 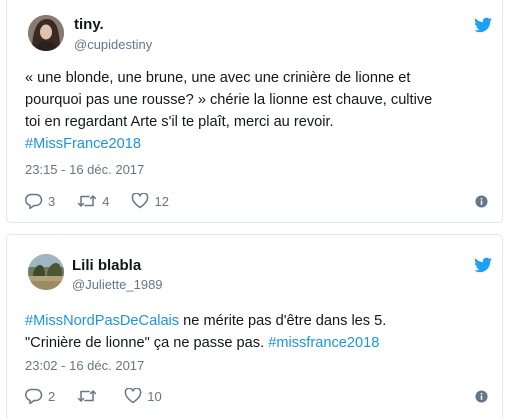 What do you see at coordinates (143, 396) in the screenshot?
I see `like-button: 10` at bounding box center [143, 396].